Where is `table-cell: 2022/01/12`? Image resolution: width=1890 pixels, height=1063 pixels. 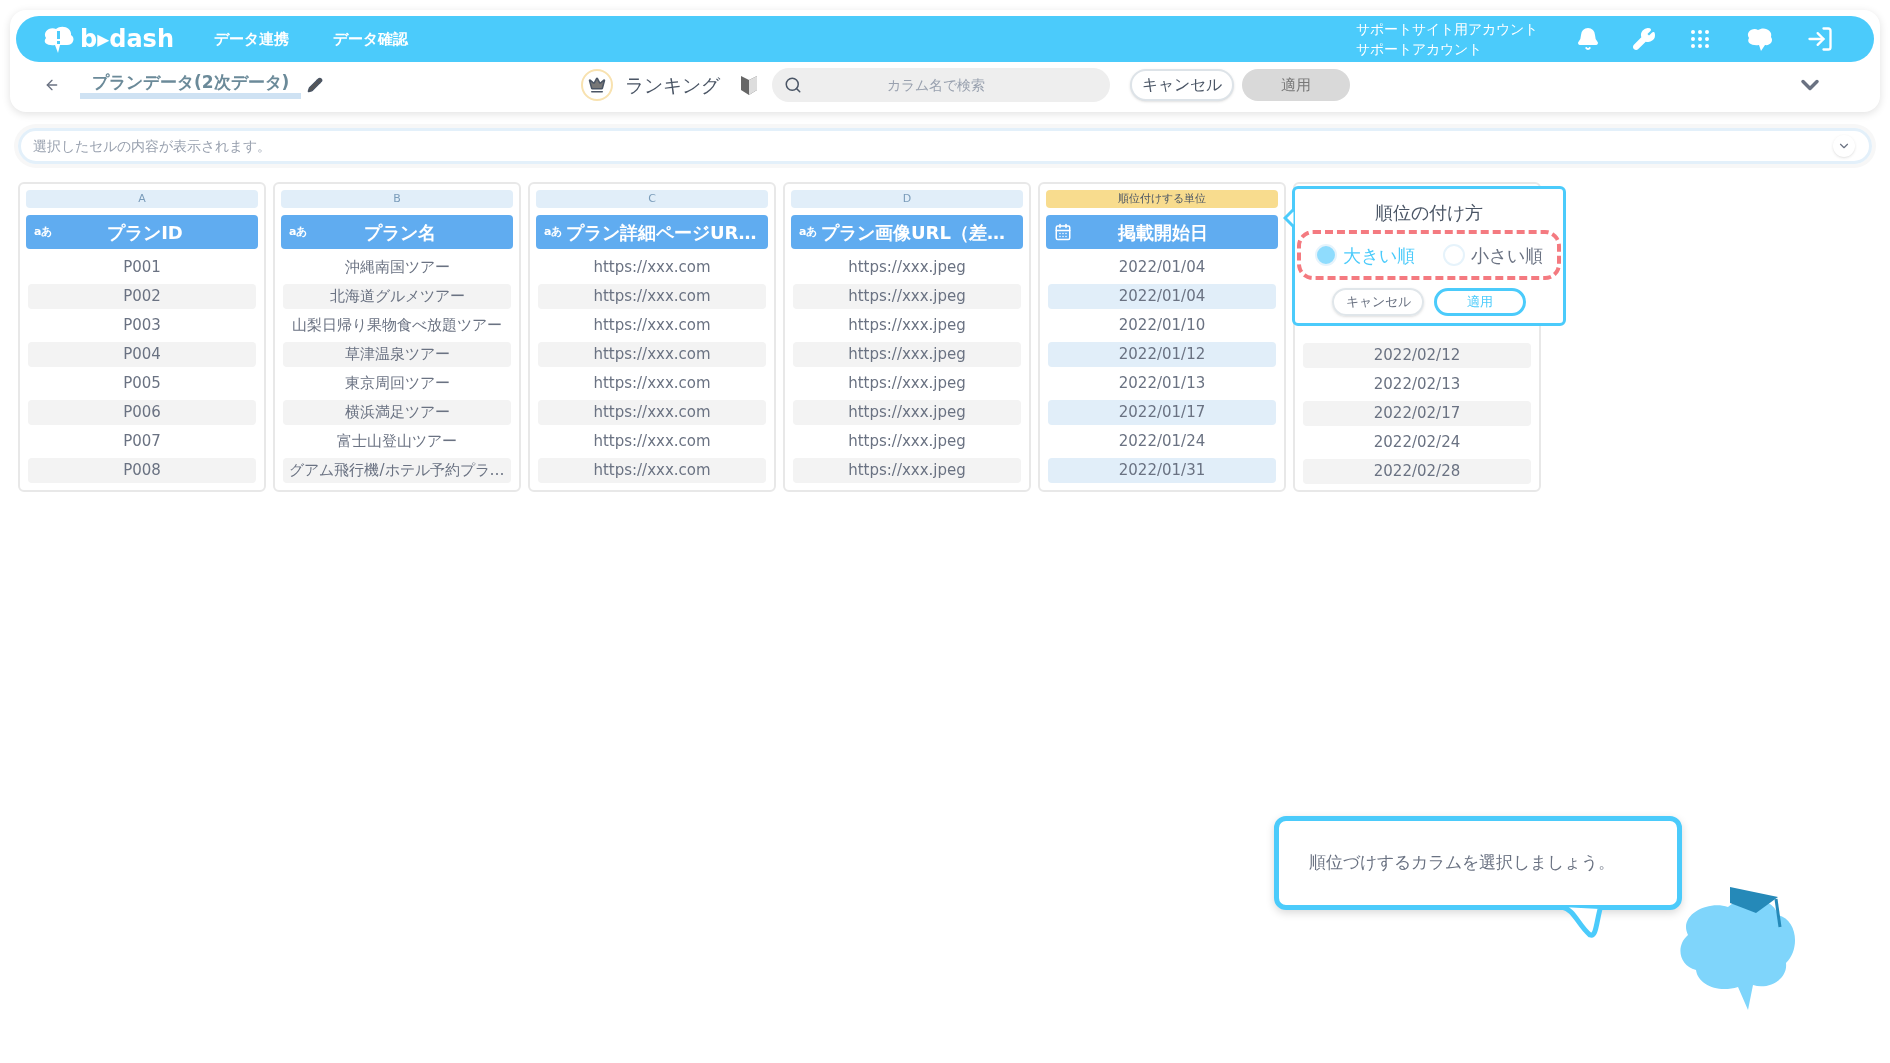 table-cell: 2022/01/12 is located at coordinates (1162, 354).